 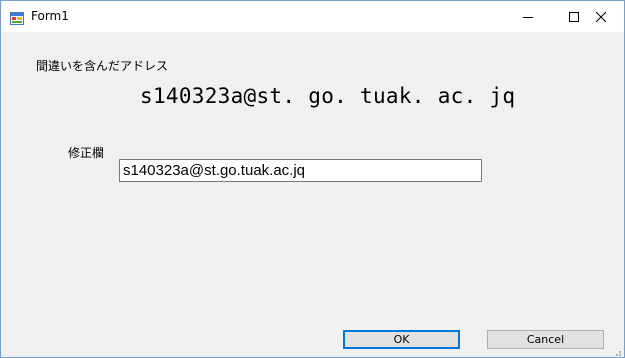 I want to click on ok-button: OK, so click(x=401, y=339).